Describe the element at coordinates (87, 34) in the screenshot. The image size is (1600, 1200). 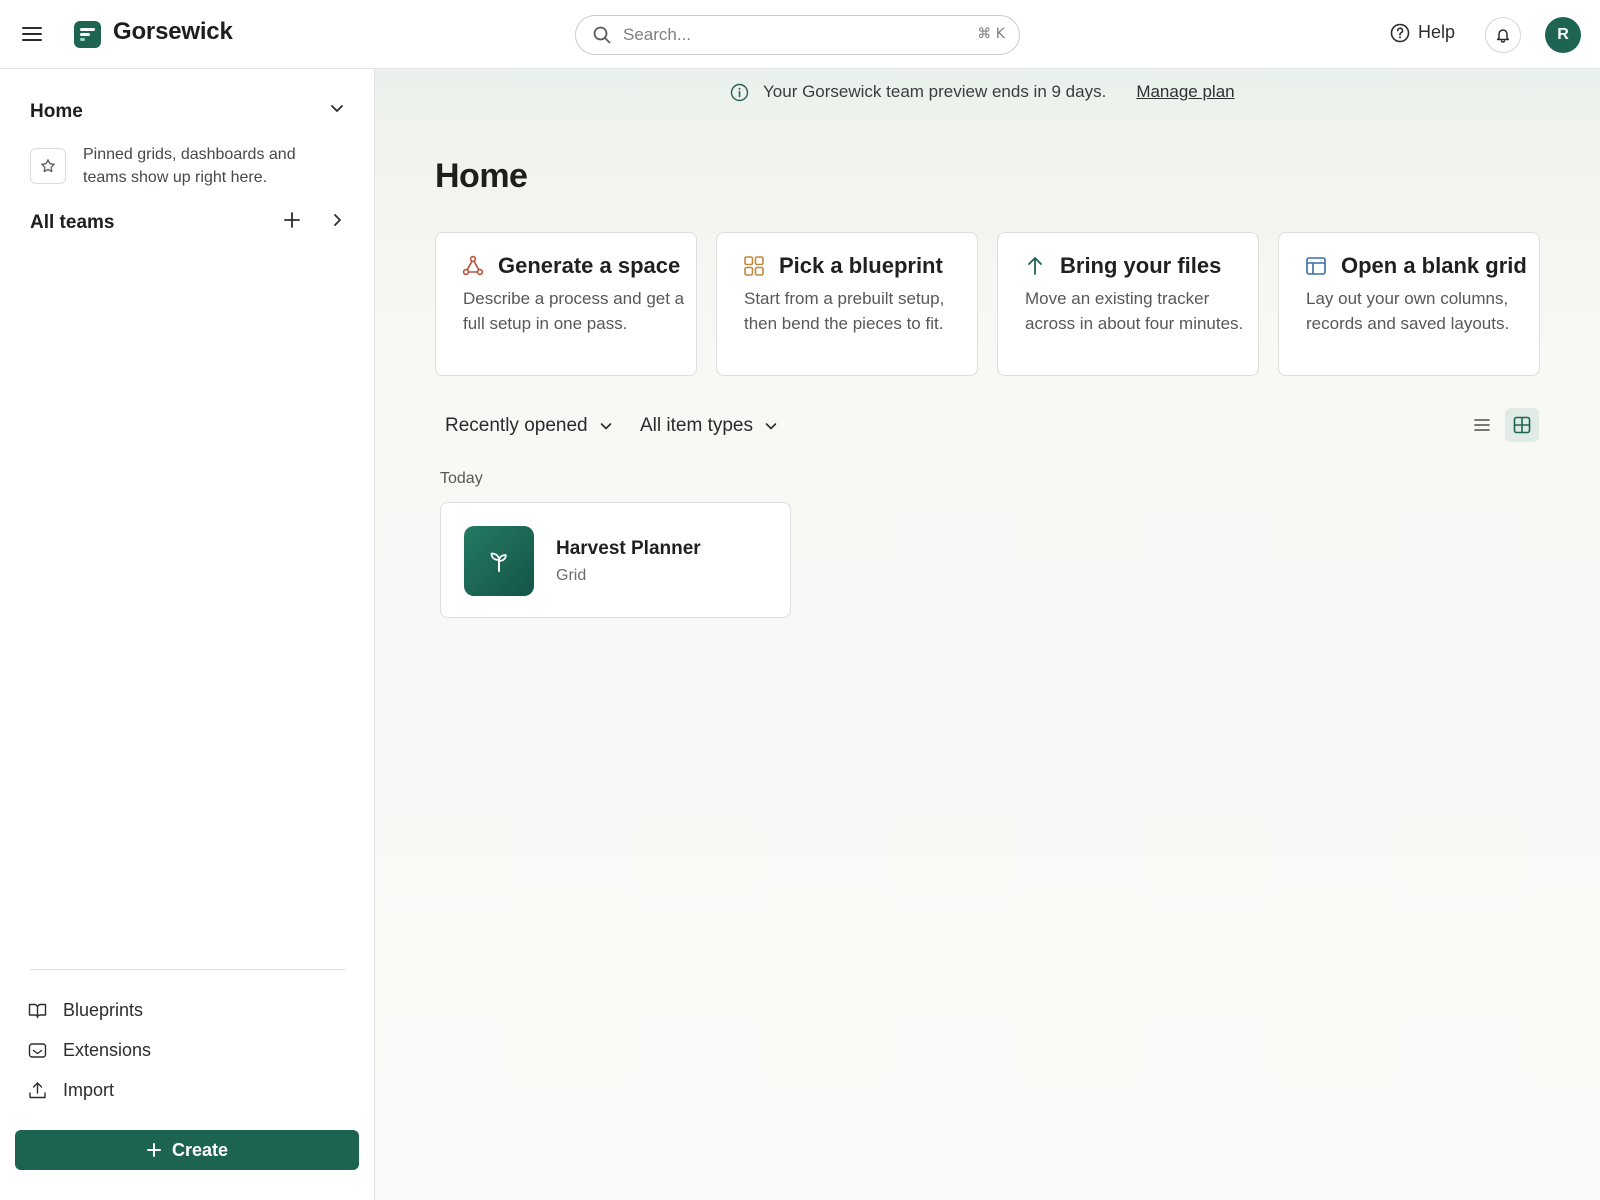
I see `logo-icon` at that location.